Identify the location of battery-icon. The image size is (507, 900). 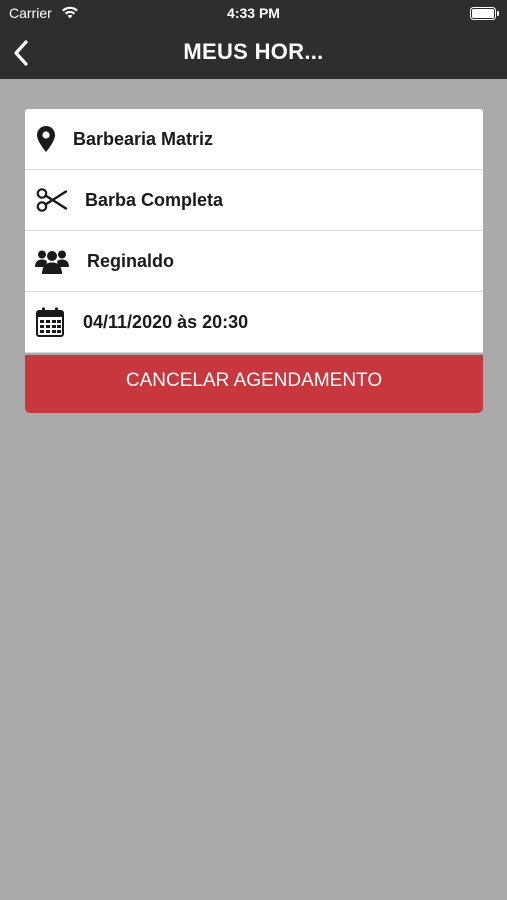
(484, 13).